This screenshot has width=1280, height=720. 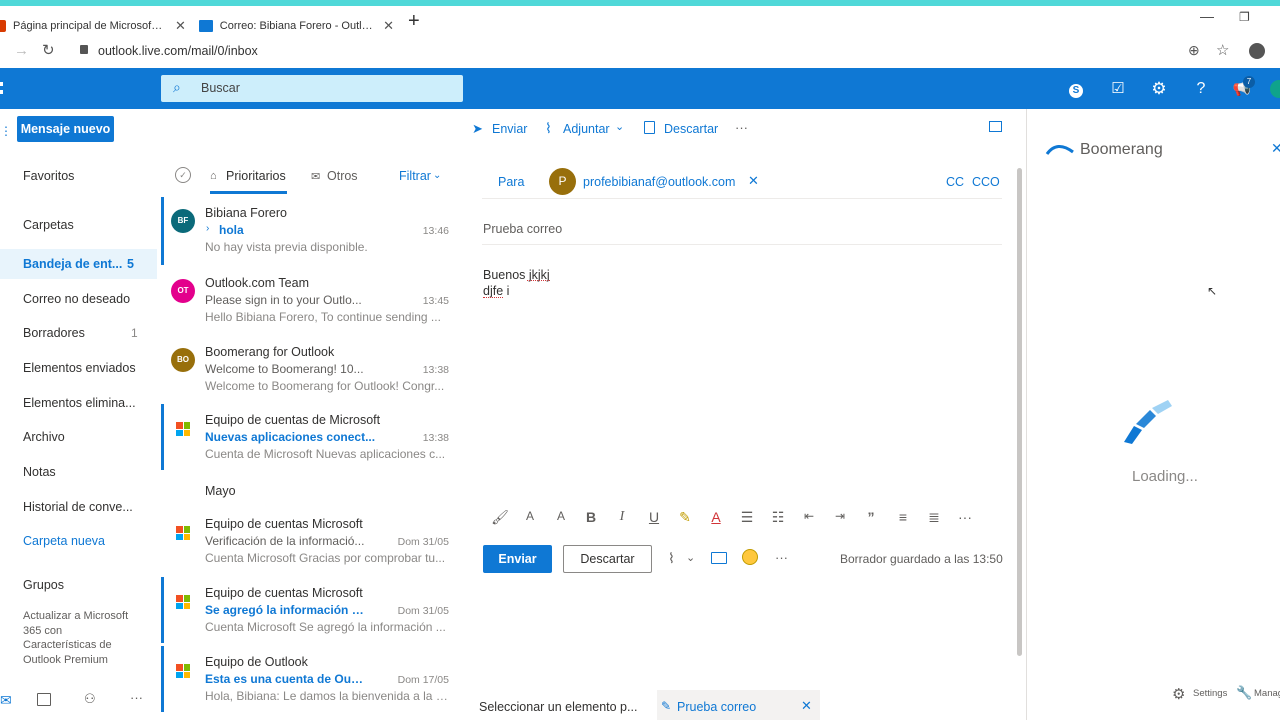 I want to click on tab-other: Otros, so click(x=342, y=176).